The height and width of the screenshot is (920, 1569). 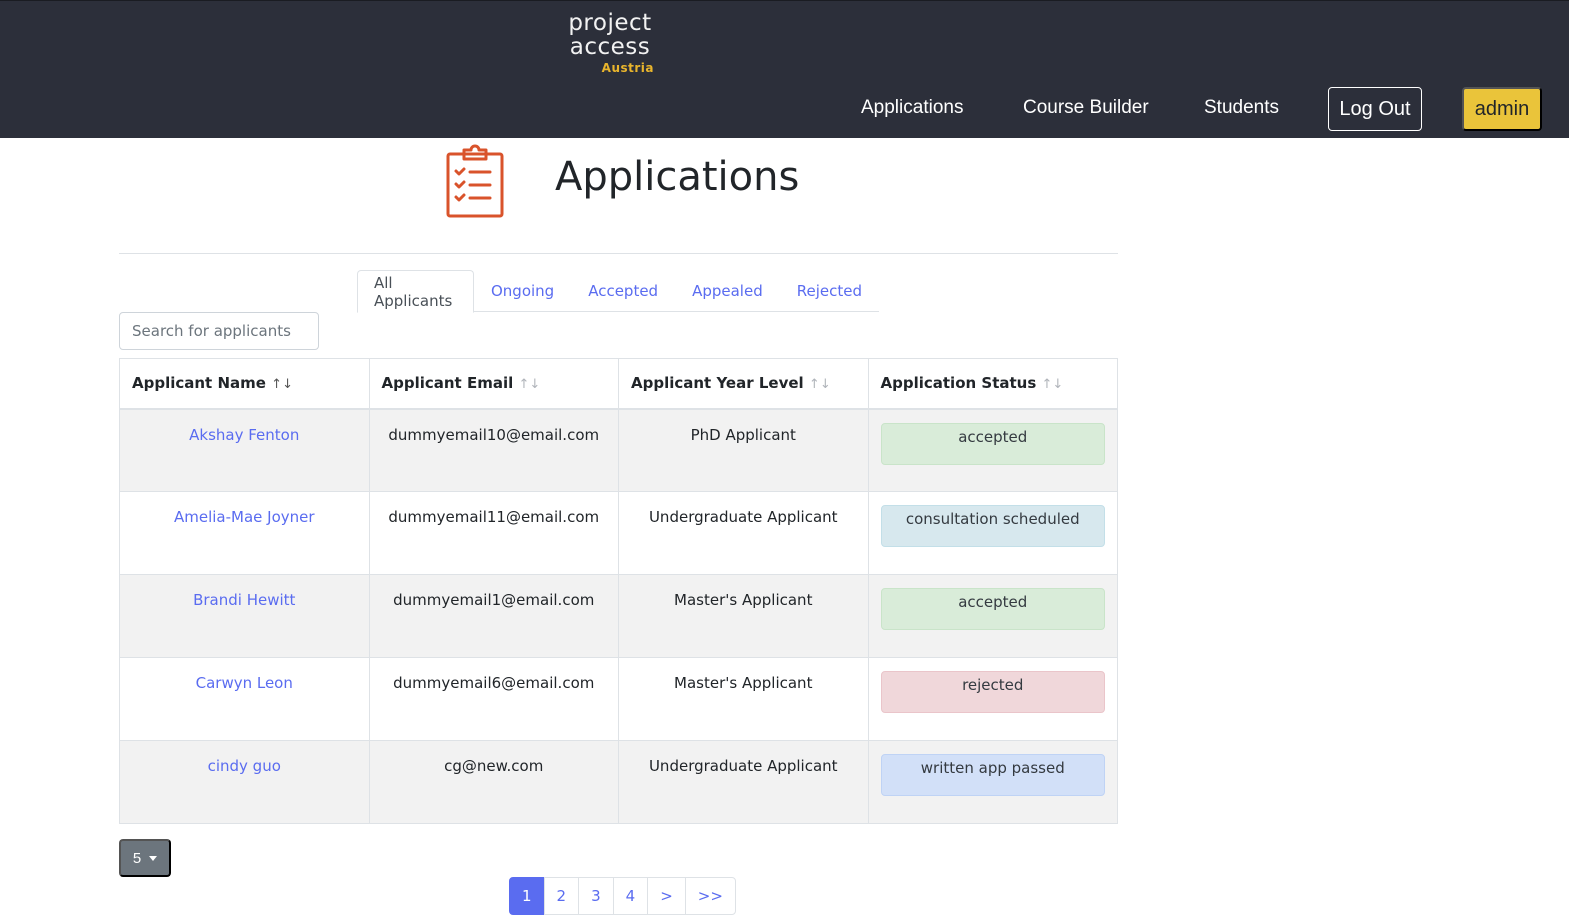 I want to click on page-button-1: 1, so click(x=527, y=896).